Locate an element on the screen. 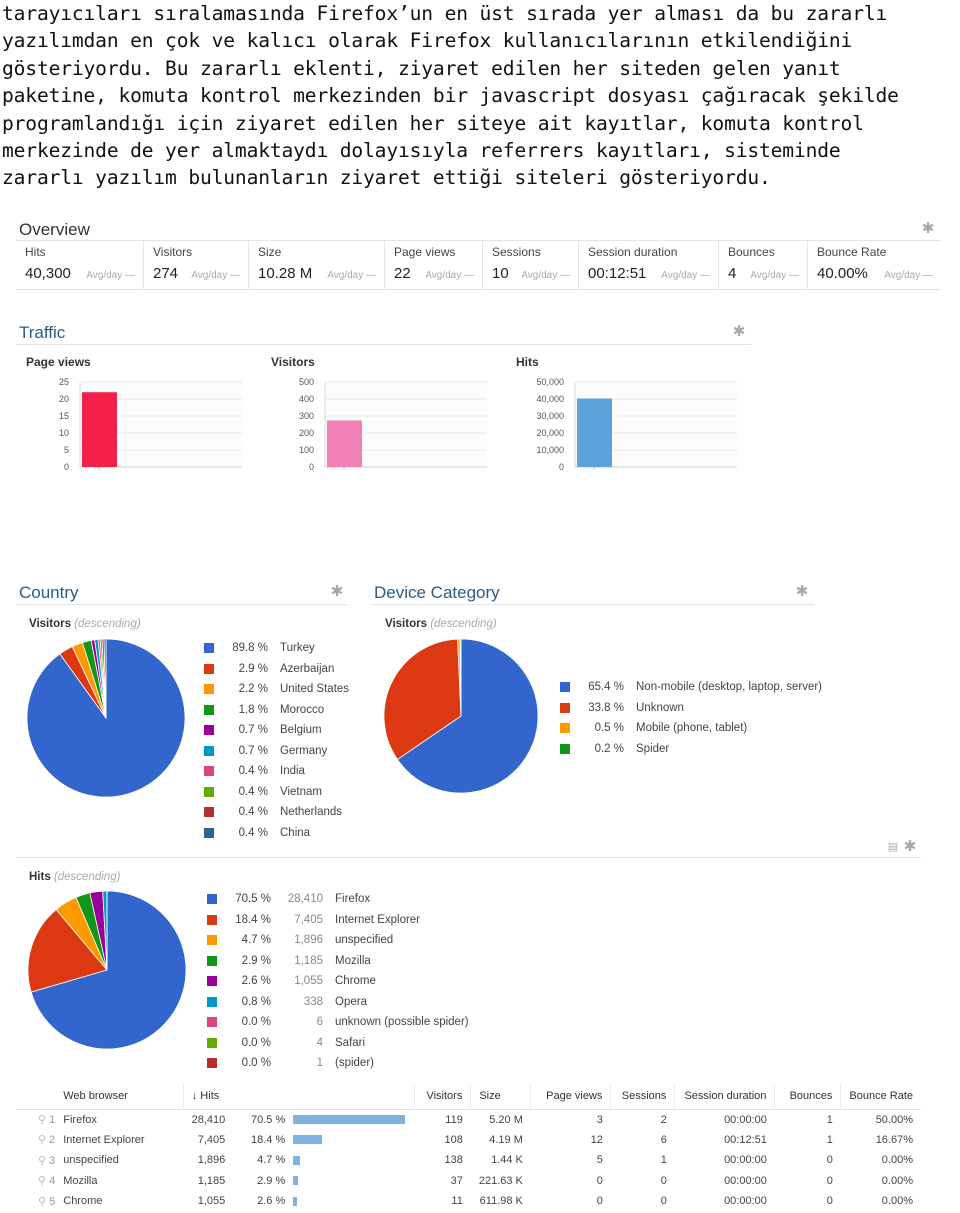 The width and height of the screenshot is (960, 1213). metric-page-views: Page views 22 Avg/day — is located at coordinates (434, 265).